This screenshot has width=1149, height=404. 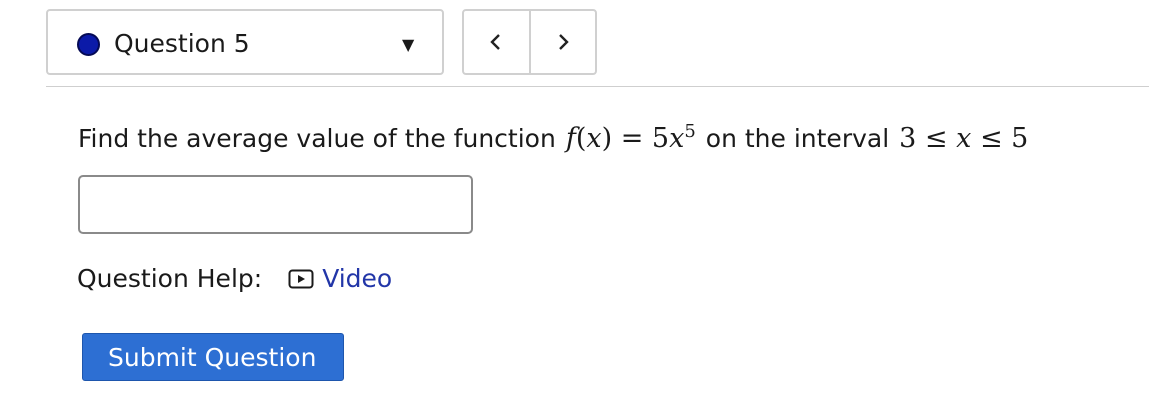 What do you see at coordinates (797, 138) in the screenshot?
I see `prompt-text-middle: on the interval` at bounding box center [797, 138].